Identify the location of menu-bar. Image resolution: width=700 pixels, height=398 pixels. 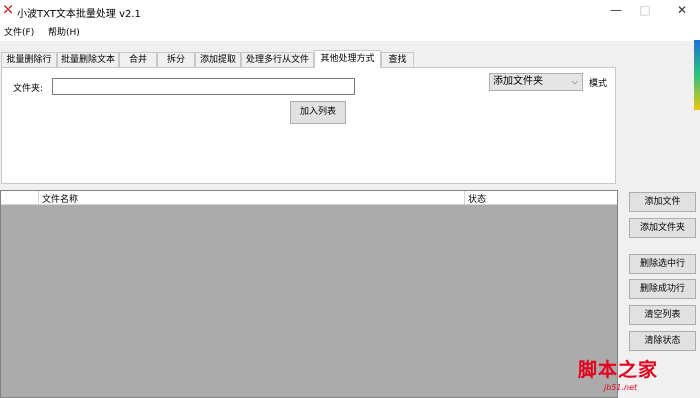
(350, 31).